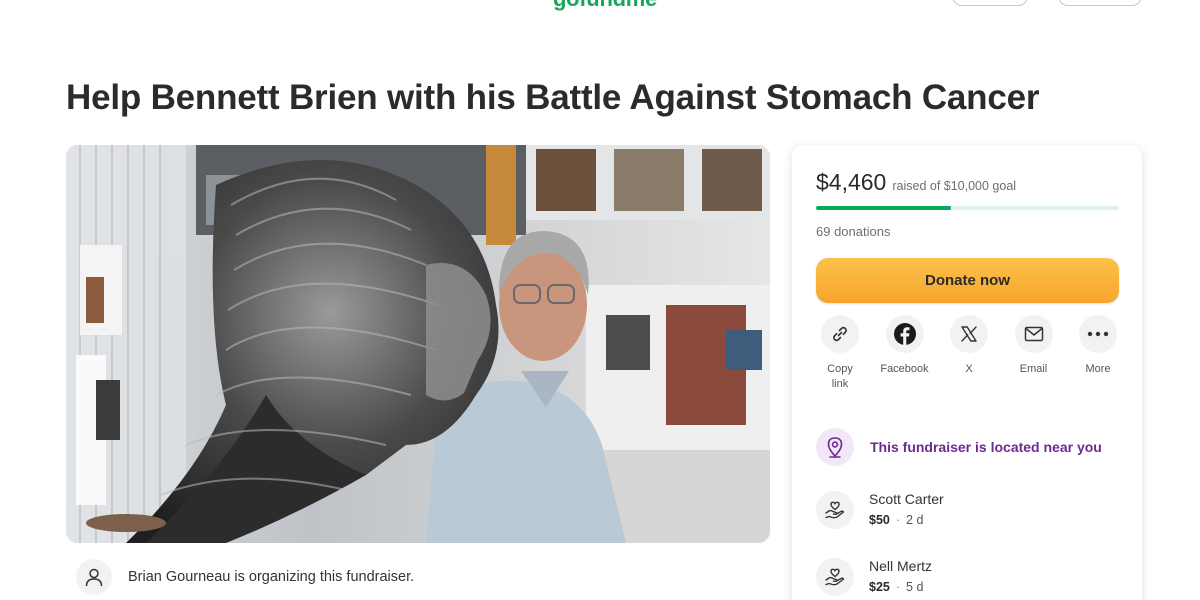 The width and height of the screenshot is (1200, 600). I want to click on mail-icon, so click(1033, 334).